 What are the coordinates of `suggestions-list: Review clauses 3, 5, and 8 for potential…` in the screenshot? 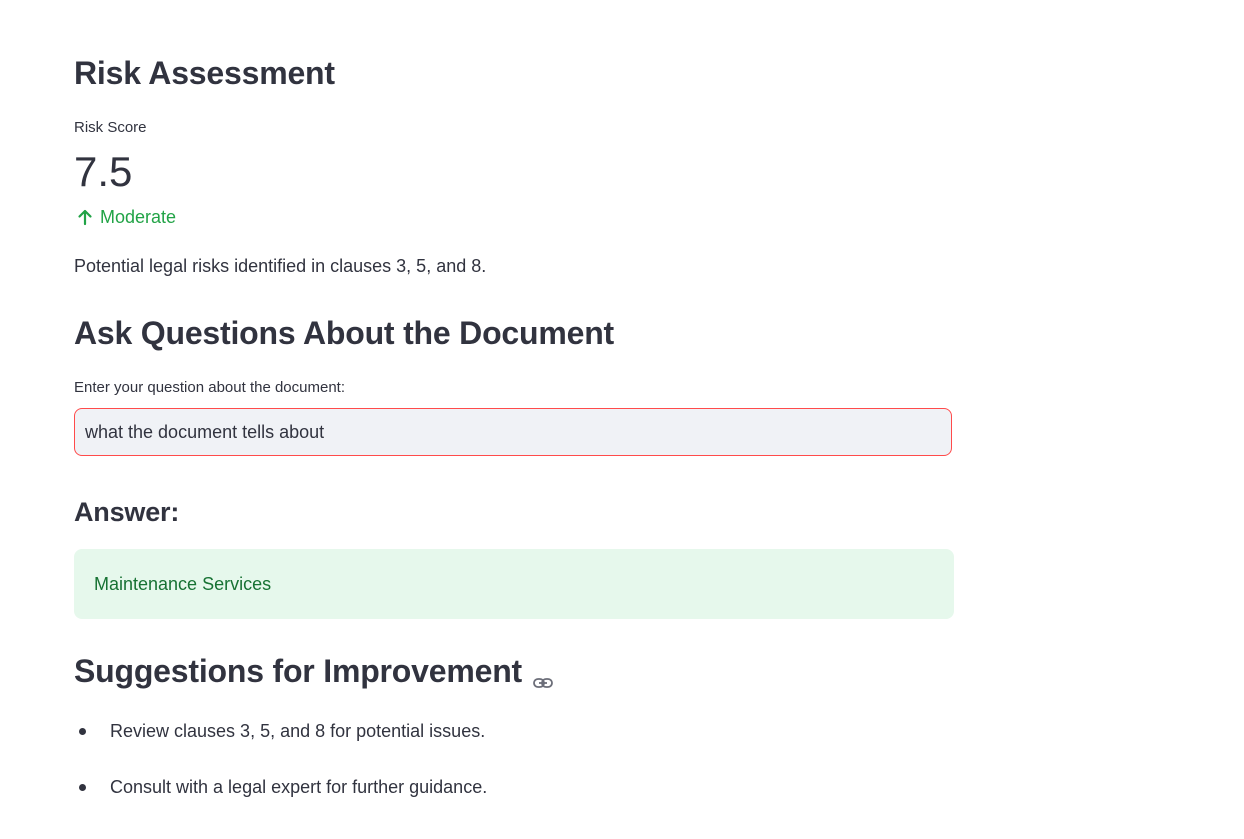 It's located at (280, 772).